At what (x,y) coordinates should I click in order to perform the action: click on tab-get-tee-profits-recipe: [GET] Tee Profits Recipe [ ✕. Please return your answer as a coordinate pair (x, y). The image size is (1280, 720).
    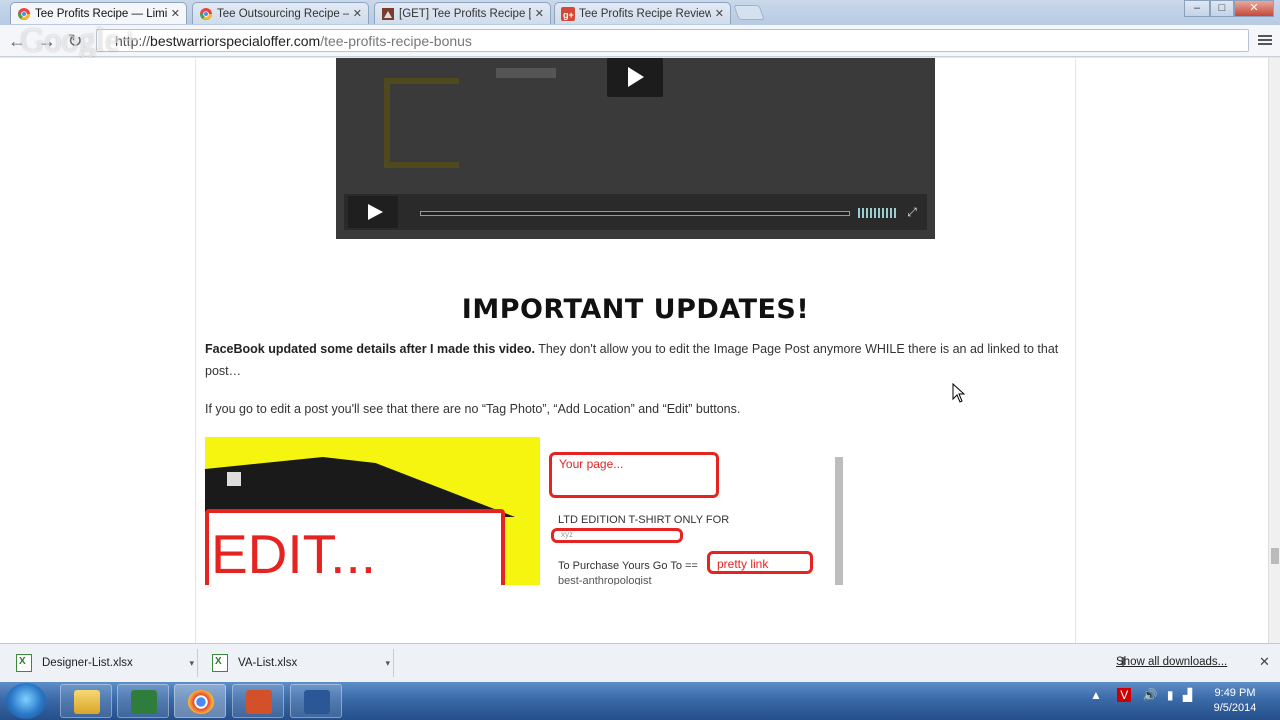
    Looking at the image, I should click on (462, 13).